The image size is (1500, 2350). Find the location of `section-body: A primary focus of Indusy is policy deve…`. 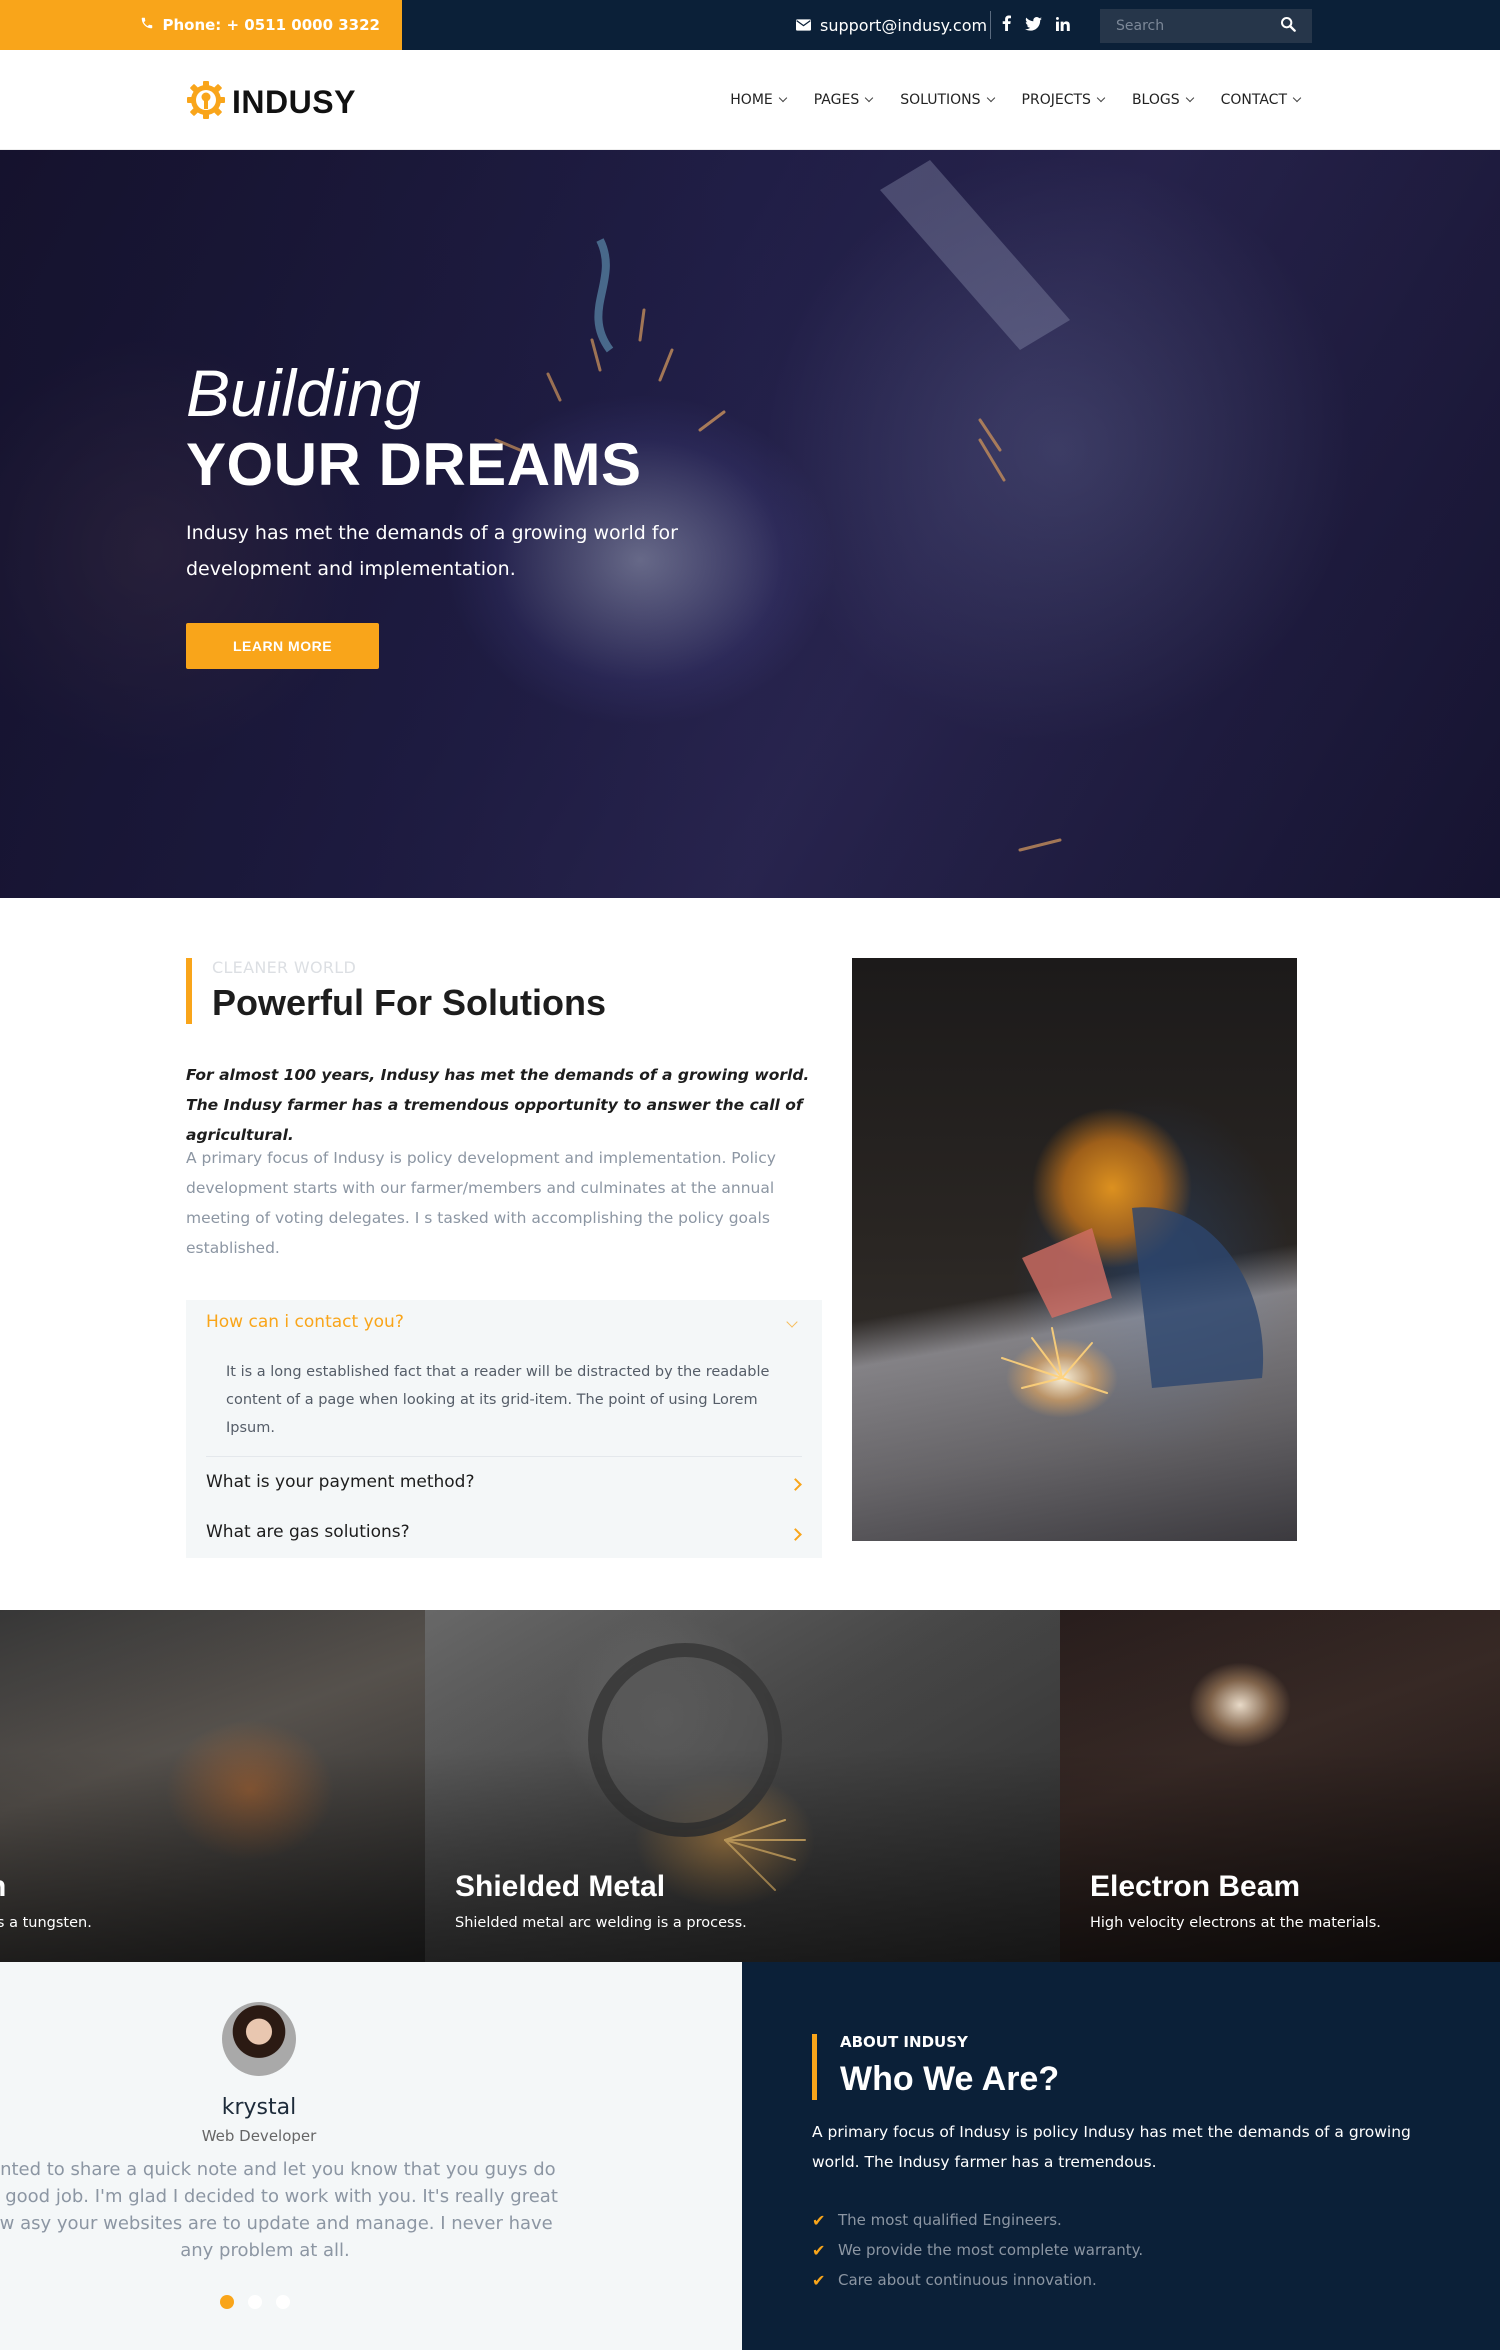

section-body: A primary focus of Indusy is policy deve… is located at coordinates (481, 1203).